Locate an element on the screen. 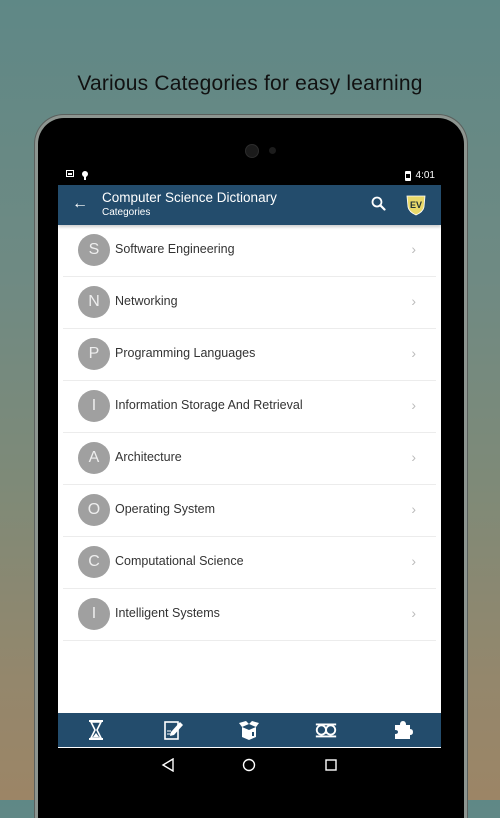 The width and height of the screenshot is (500, 818). search-icon is located at coordinates (379, 204).